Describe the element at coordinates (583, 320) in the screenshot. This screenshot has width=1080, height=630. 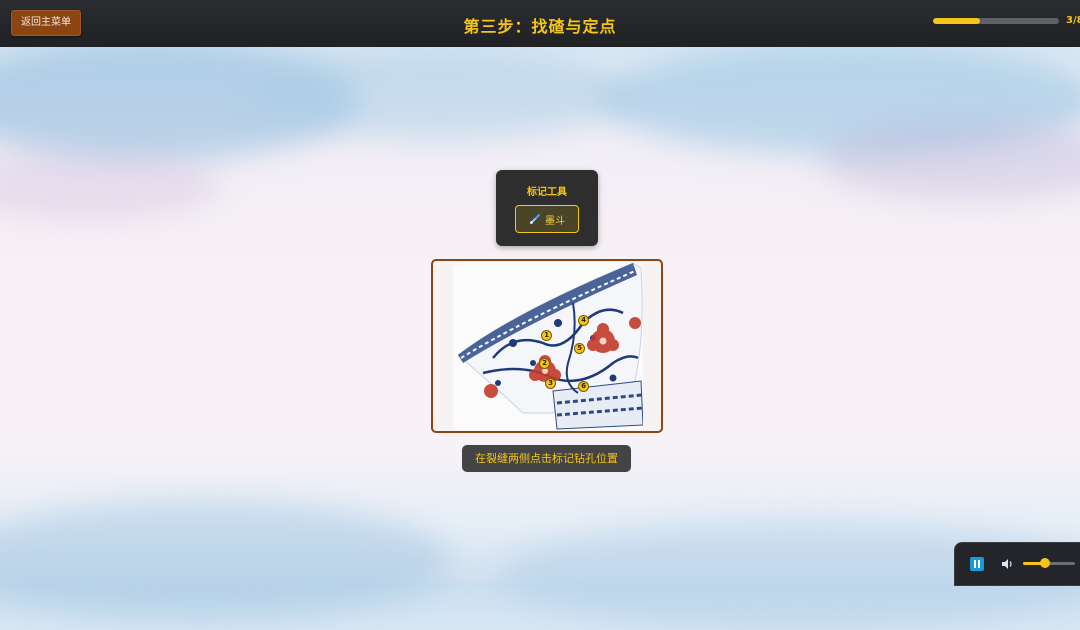
I see `drill-marker-4: 4` at that location.